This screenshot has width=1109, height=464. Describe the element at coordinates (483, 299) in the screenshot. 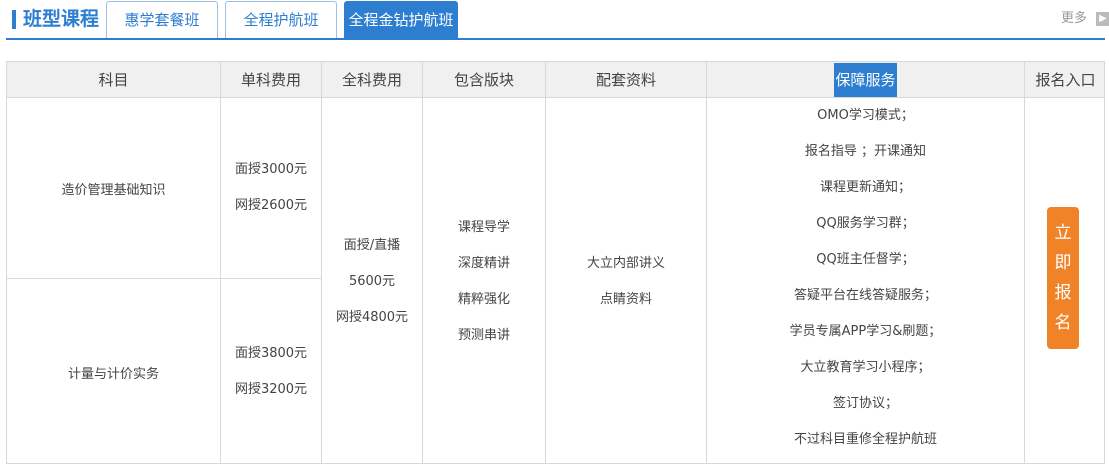

I see `module-item: 精粹强化` at that location.